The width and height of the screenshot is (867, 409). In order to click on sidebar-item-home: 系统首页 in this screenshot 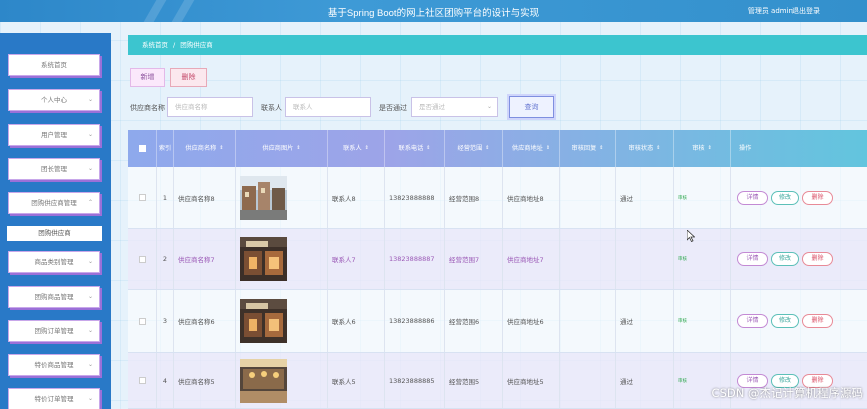, I will do `click(54, 65)`.